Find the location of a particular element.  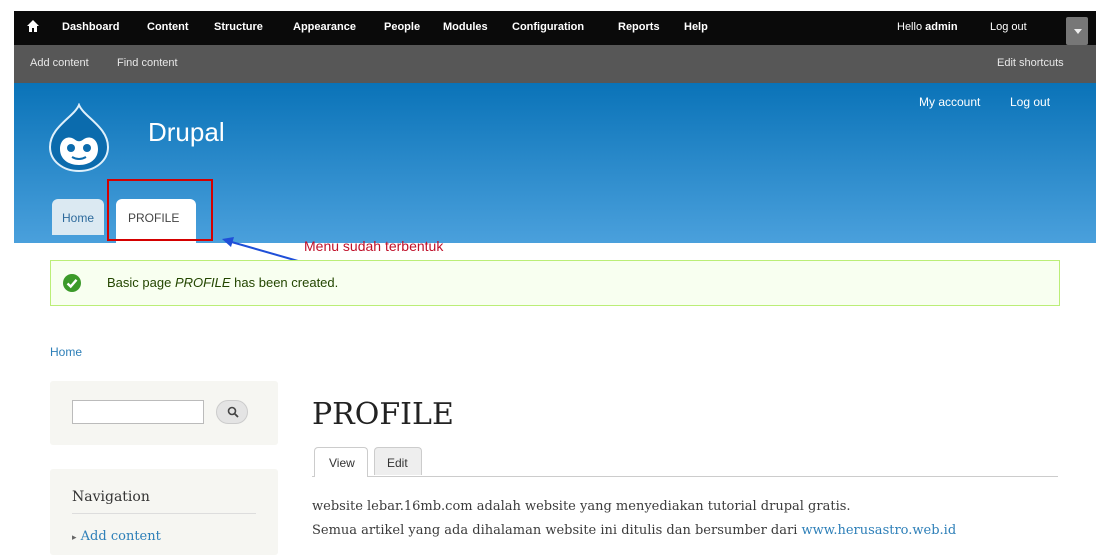

tab-view-label: View is located at coordinates (342, 463).